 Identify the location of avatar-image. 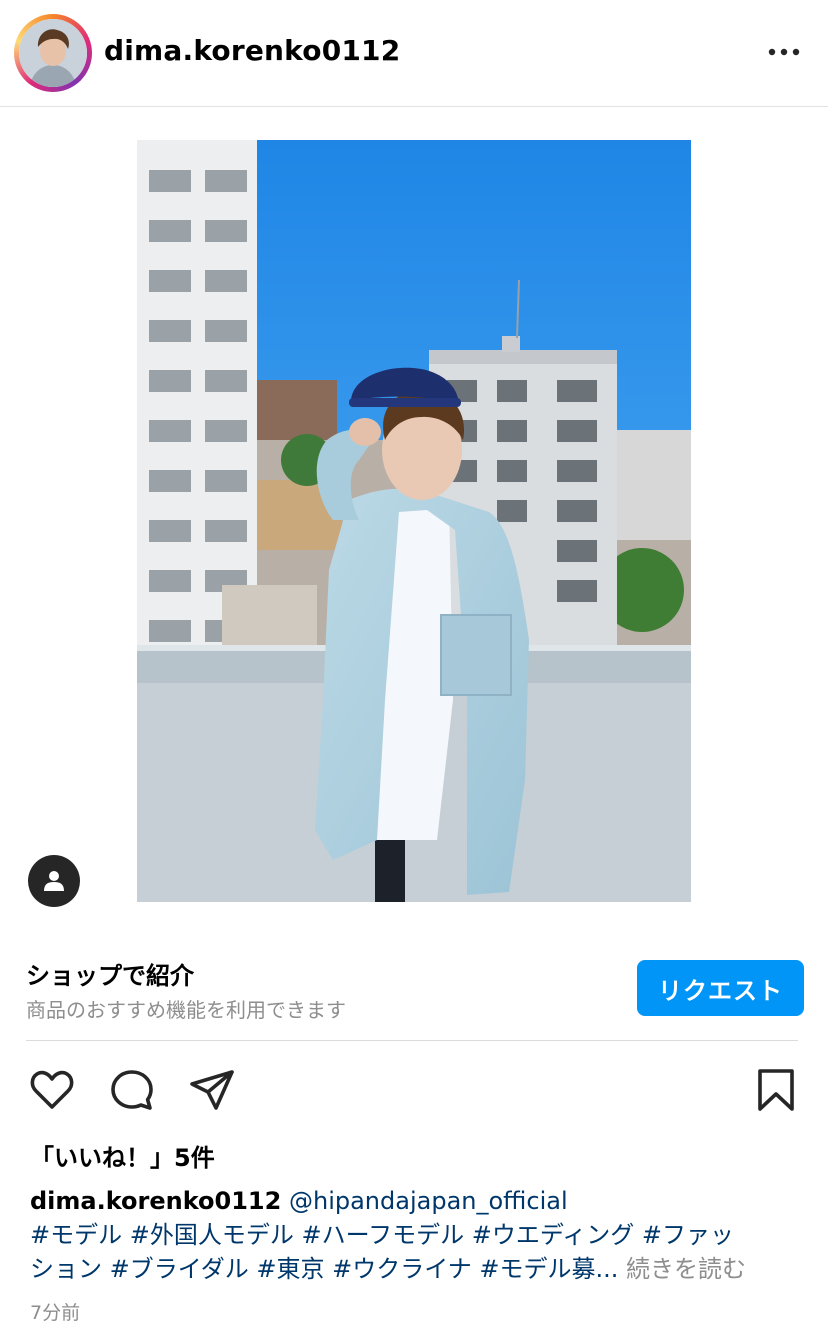
(53, 53).